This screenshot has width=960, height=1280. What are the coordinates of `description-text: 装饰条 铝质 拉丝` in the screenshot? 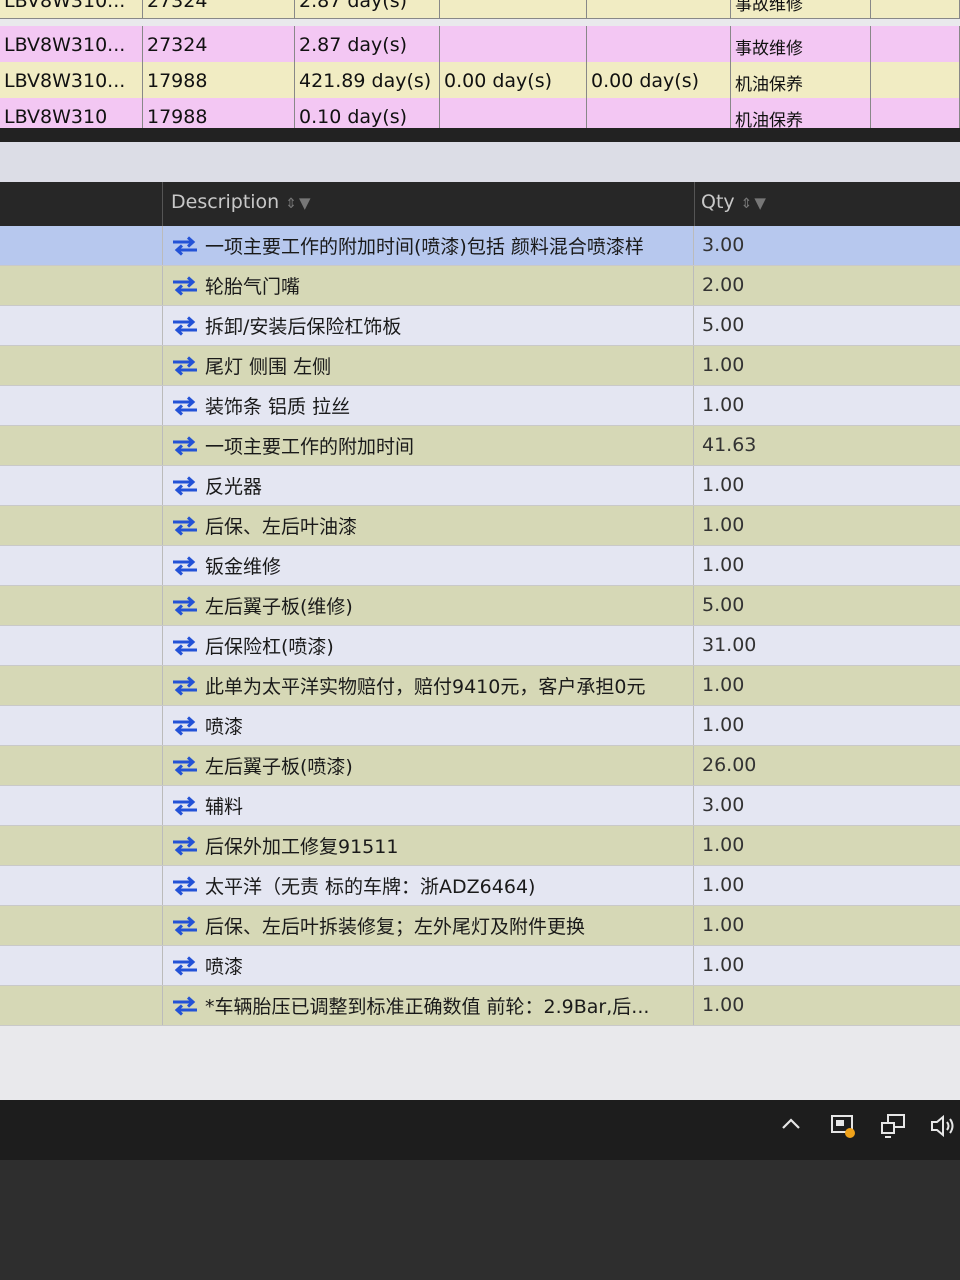 It's located at (278, 407).